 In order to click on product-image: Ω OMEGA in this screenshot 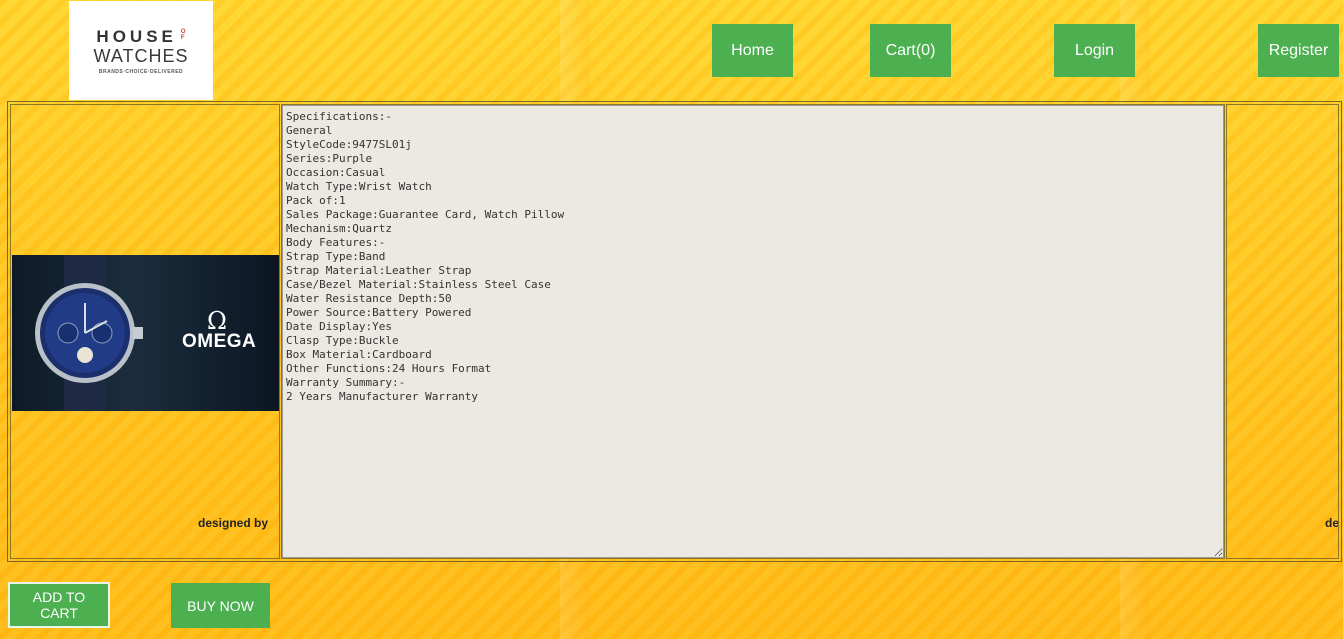, I will do `click(145, 333)`.